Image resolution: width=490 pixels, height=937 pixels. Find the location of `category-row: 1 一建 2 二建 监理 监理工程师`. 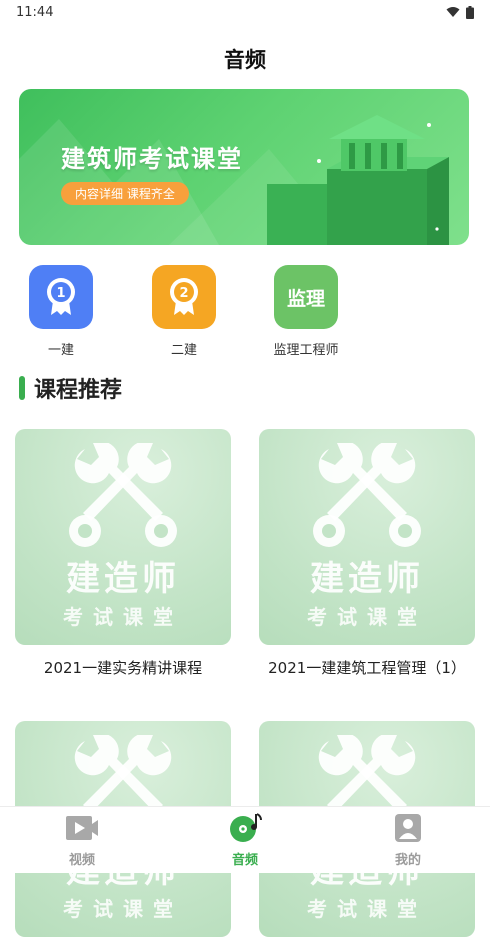

category-row: 1 一建 2 二建 监理 监理工程师 is located at coordinates (245, 315).